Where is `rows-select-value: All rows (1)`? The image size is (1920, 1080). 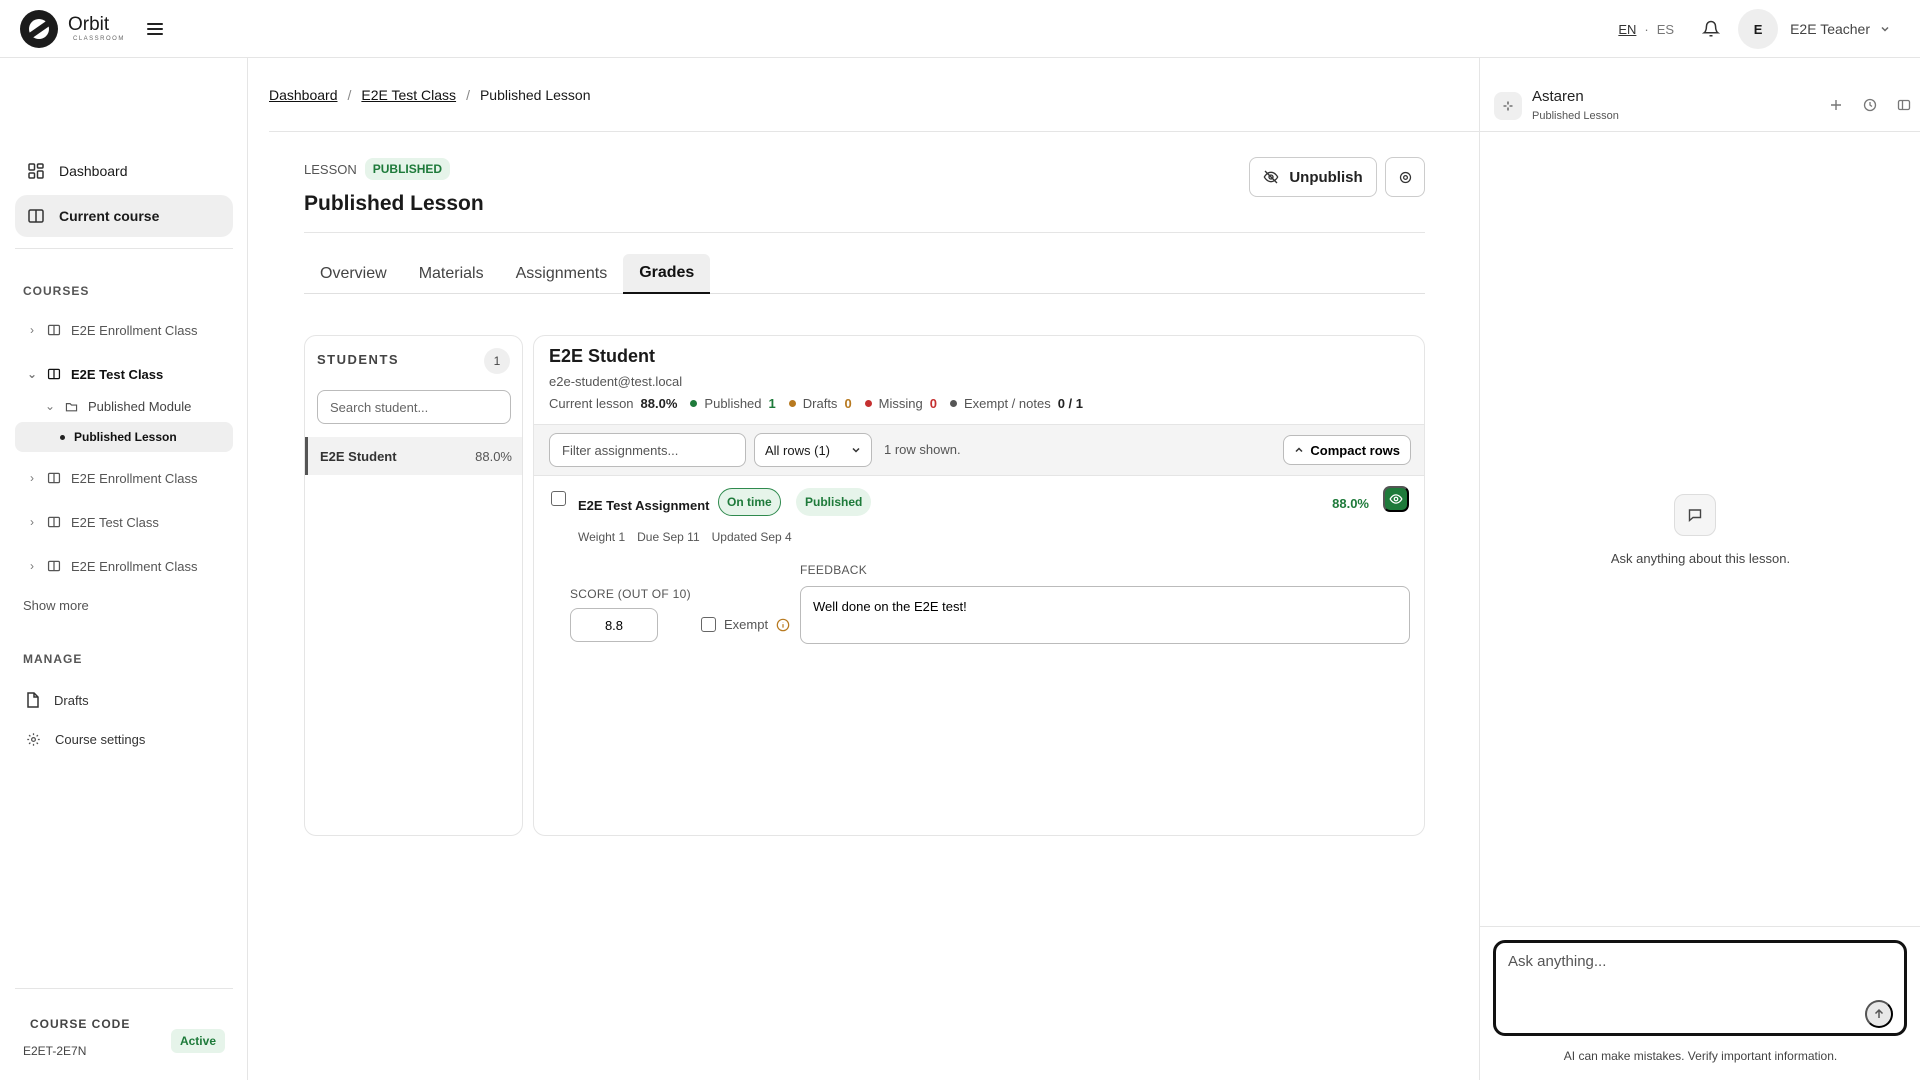 rows-select-value: All rows (1) is located at coordinates (798, 450).